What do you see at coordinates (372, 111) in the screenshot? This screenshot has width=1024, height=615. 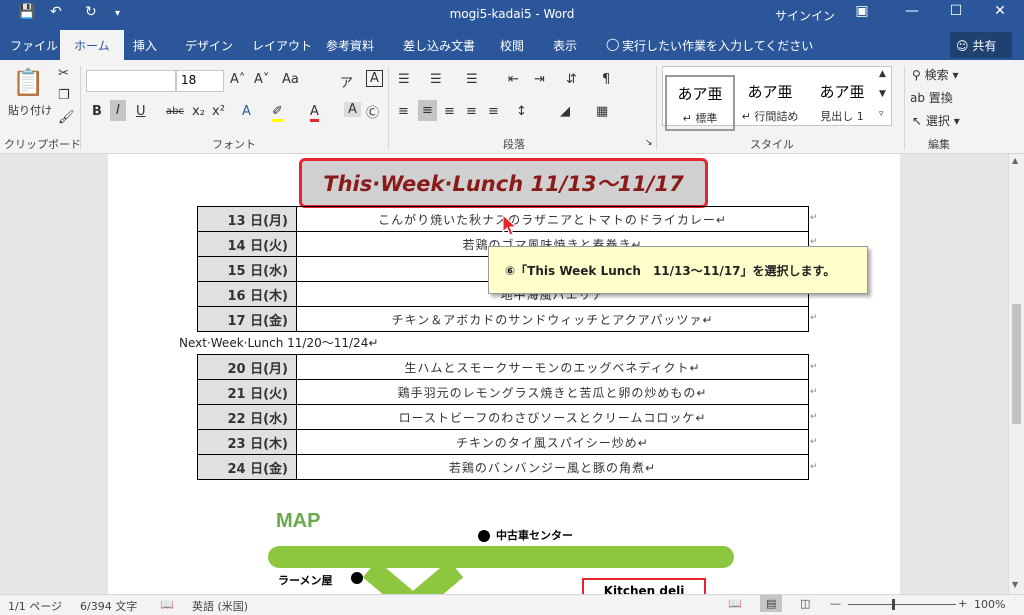 I see `enclose-char-icon: Ⓒ` at bounding box center [372, 111].